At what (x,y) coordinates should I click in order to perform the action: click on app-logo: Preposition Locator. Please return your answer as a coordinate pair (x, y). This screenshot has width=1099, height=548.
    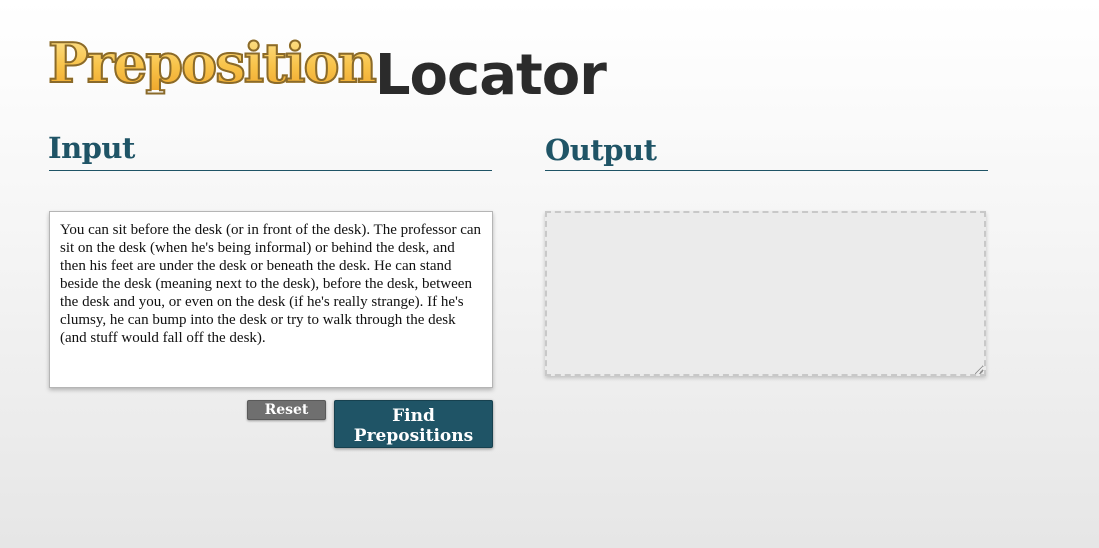
    Looking at the image, I should click on (327, 65).